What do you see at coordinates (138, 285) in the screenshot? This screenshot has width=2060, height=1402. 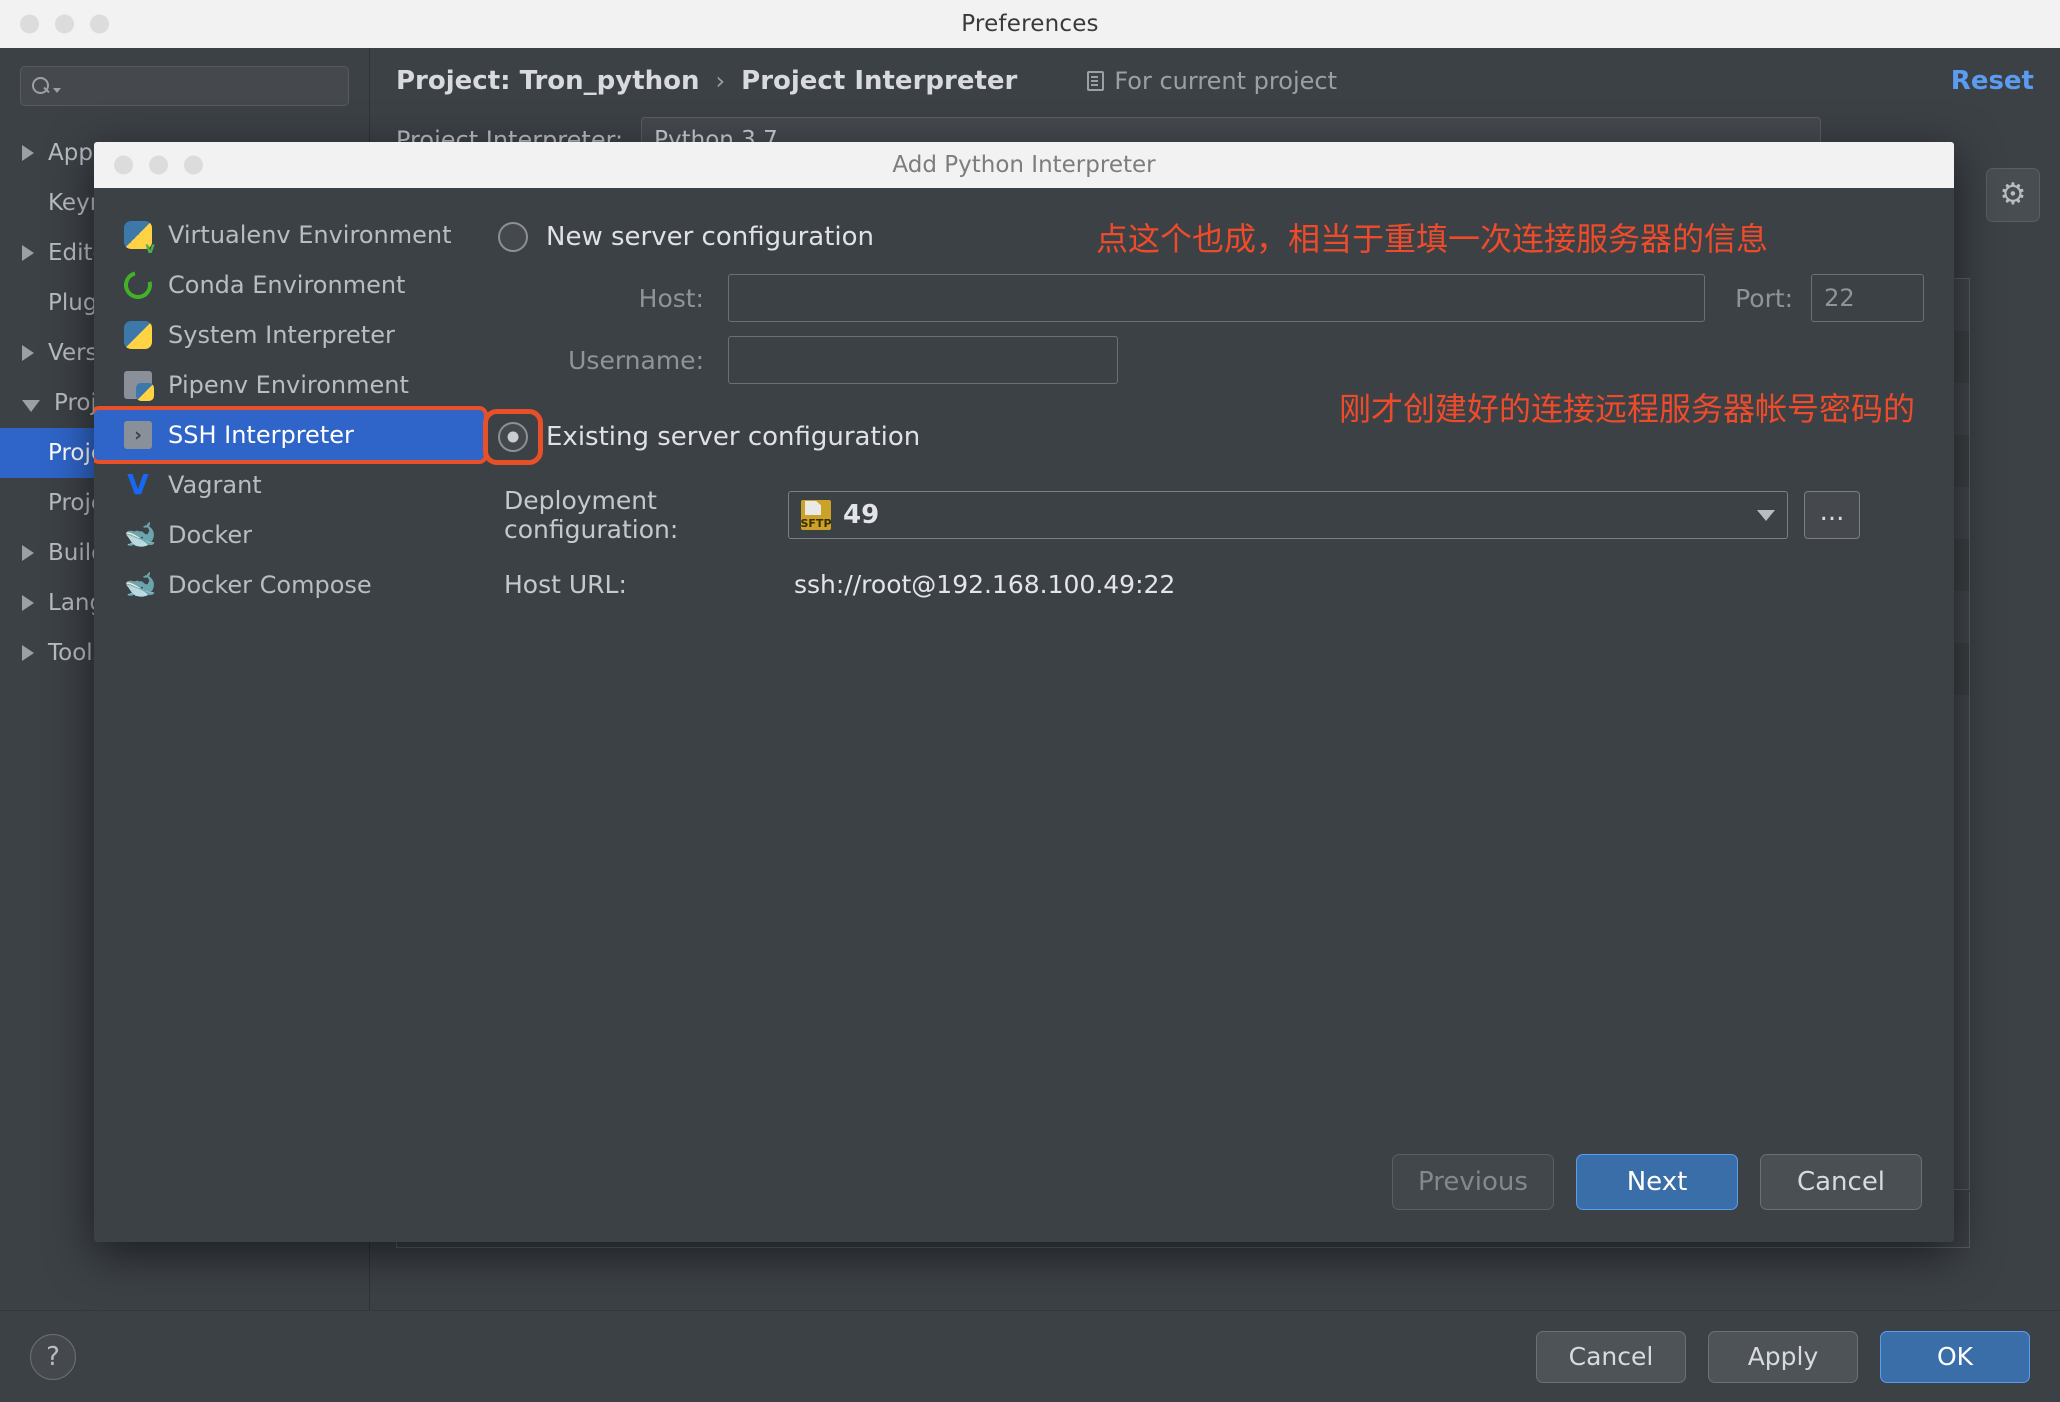 I see `conda-icon` at bounding box center [138, 285].